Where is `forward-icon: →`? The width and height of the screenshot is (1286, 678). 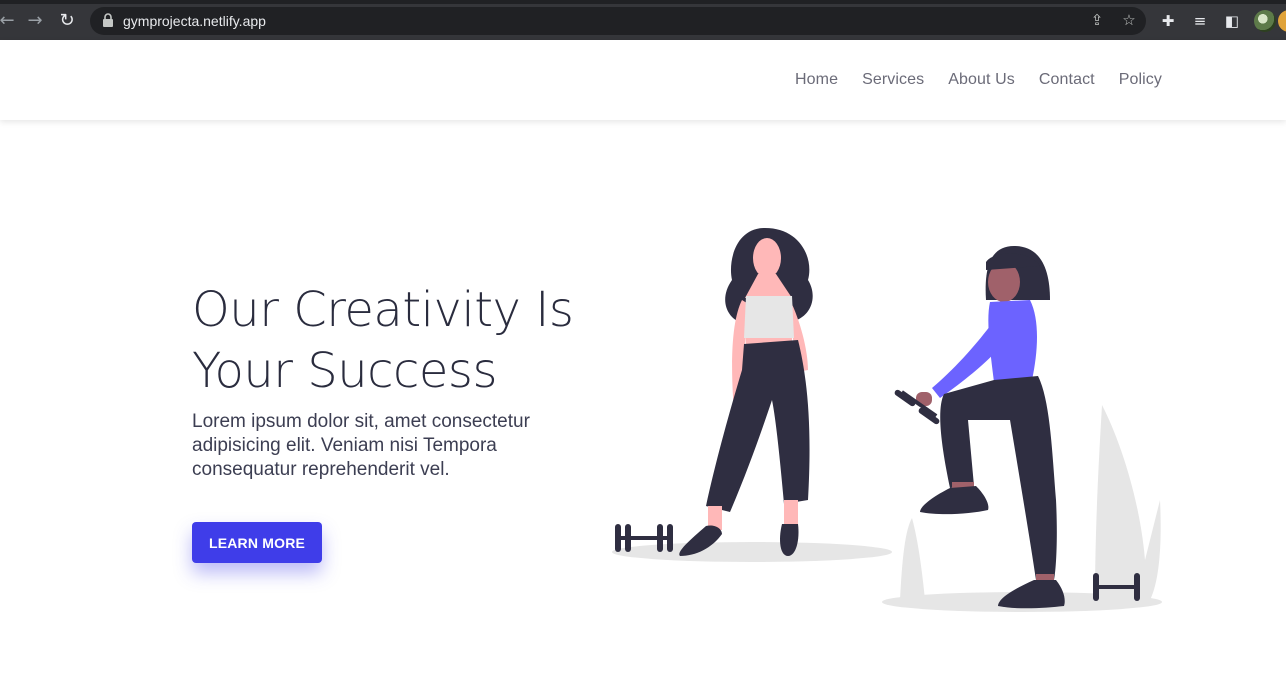 forward-icon: → is located at coordinates (35, 21).